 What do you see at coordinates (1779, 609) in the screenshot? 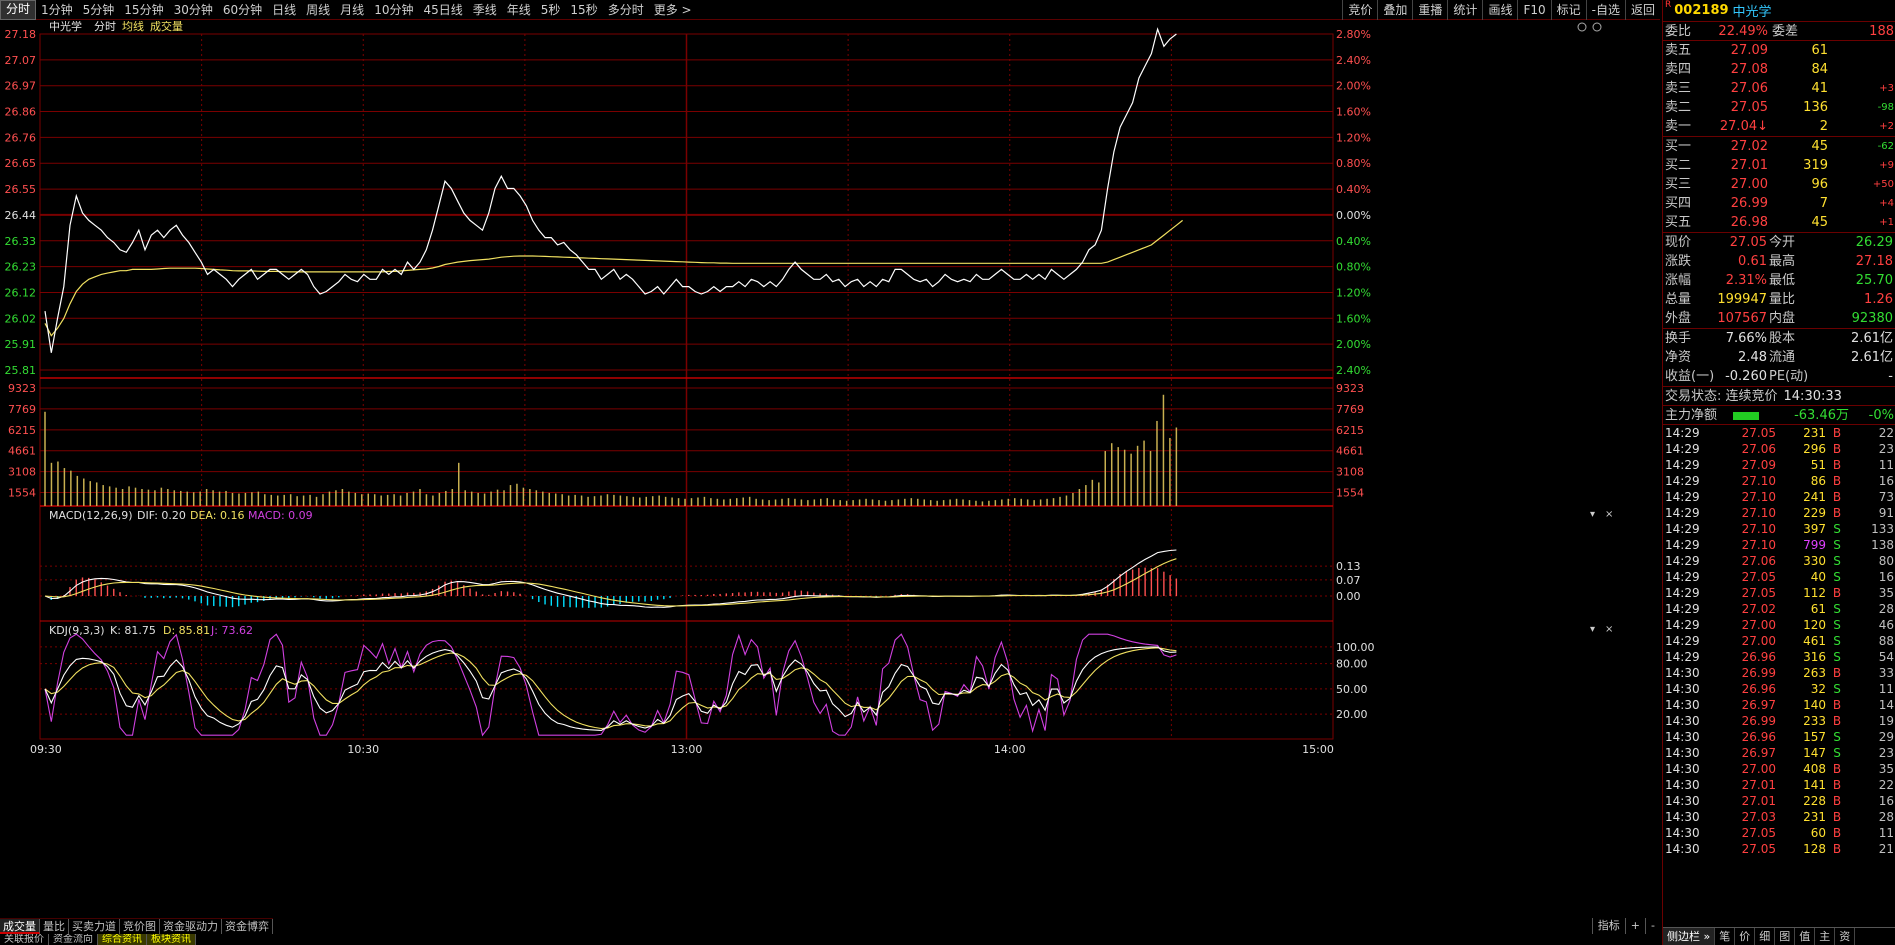
I see `tick-row: 14:29 27.02 61 S 28` at bounding box center [1779, 609].